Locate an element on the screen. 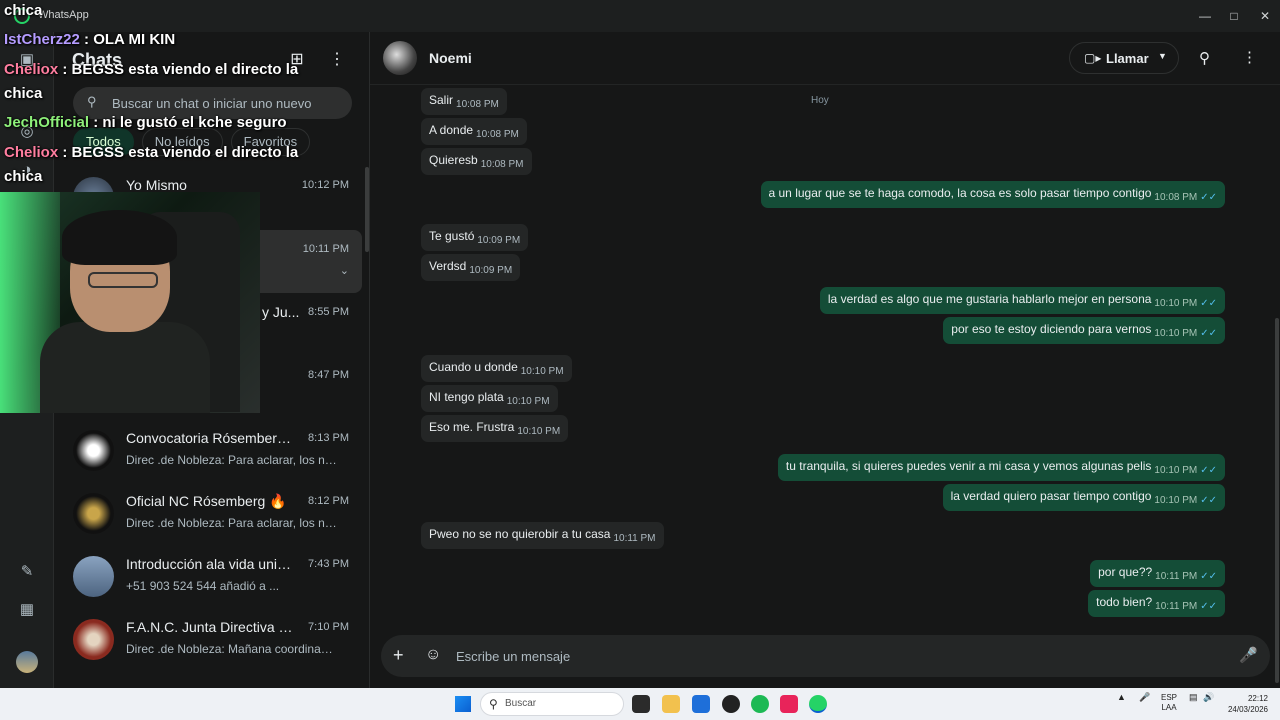  incoming-message: Verdsd 10:09 PM is located at coordinates (471, 267).